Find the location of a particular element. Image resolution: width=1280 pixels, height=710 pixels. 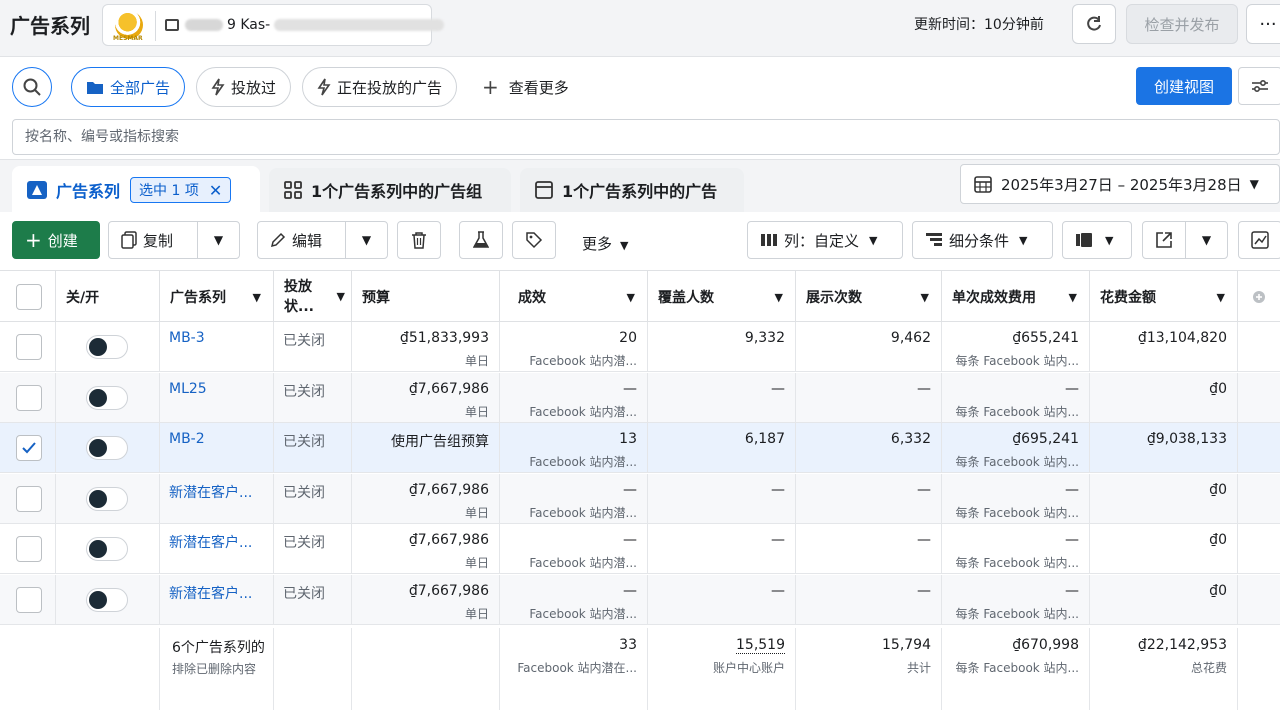

filter-active-ads: 正在投放的广告 is located at coordinates (380, 87).